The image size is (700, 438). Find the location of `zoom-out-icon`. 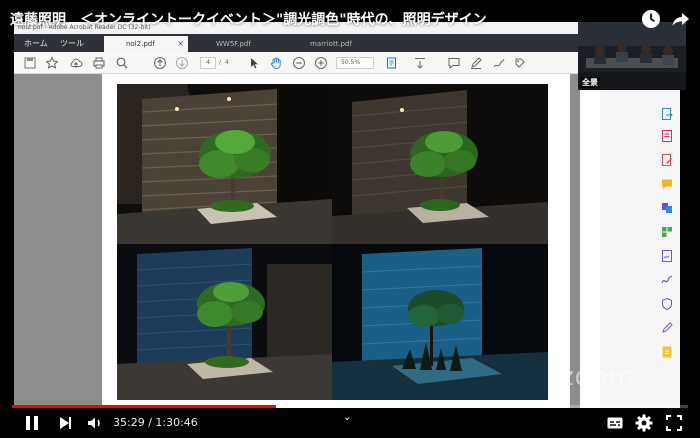

zoom-out-icon is located at coordinates (299, 63).